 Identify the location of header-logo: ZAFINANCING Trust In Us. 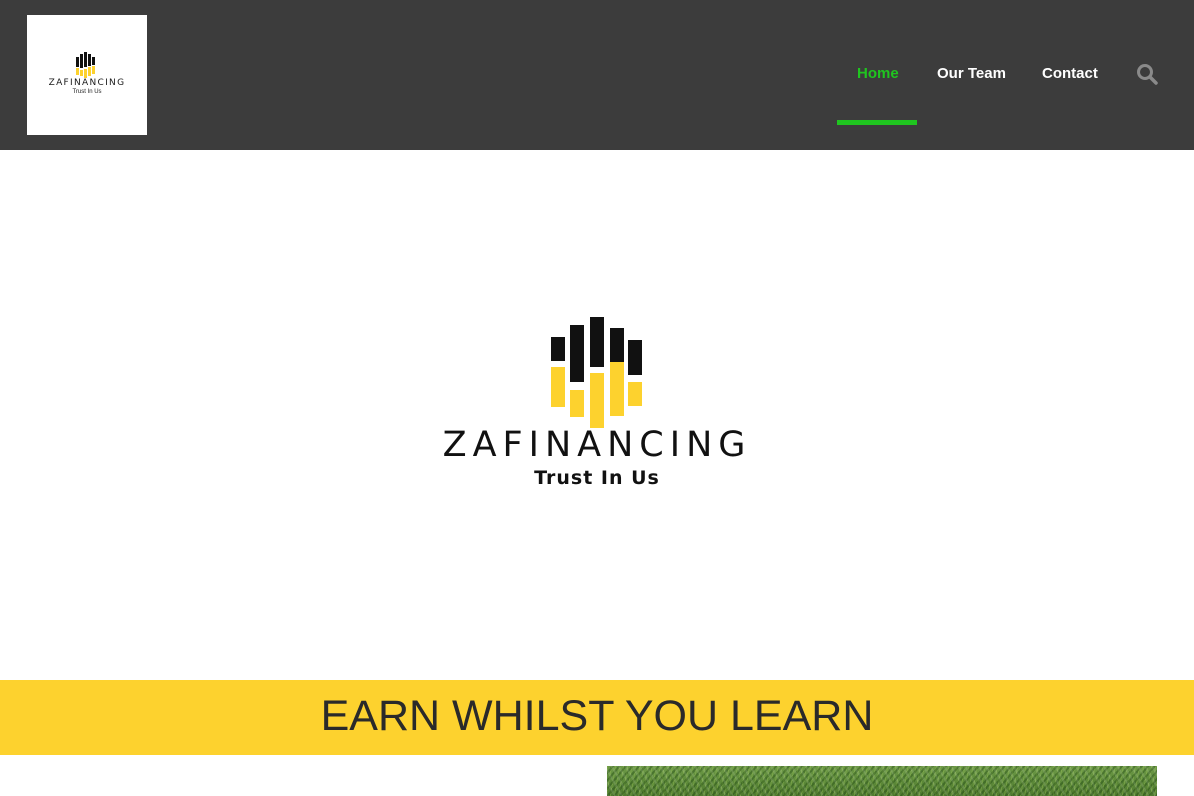
(87, 75).